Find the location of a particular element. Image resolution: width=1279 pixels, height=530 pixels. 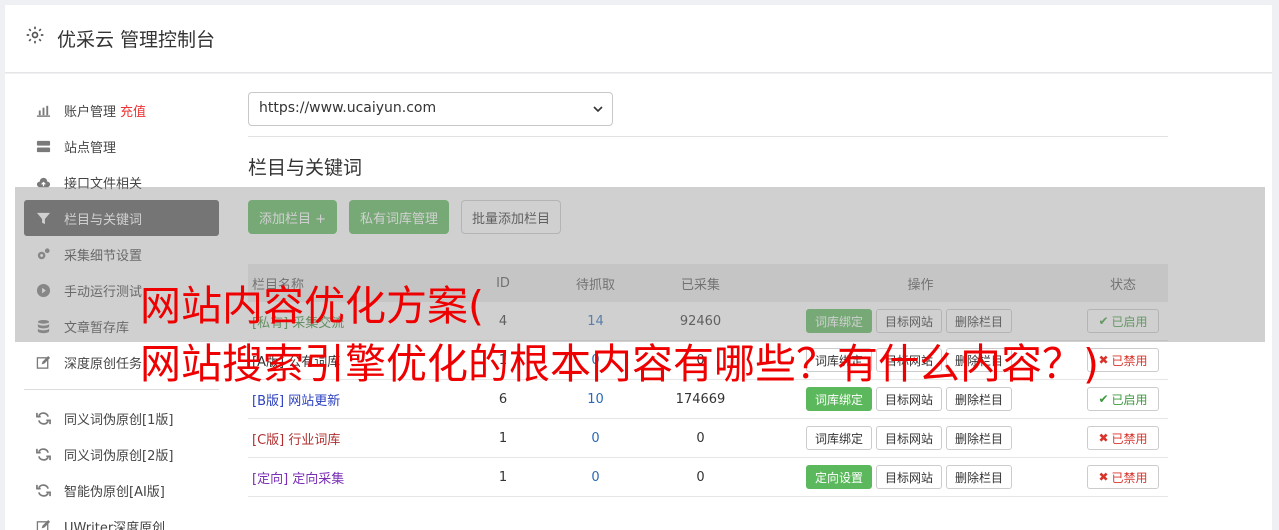

column-title: 定向采集 is located at coordinates (318, 479).